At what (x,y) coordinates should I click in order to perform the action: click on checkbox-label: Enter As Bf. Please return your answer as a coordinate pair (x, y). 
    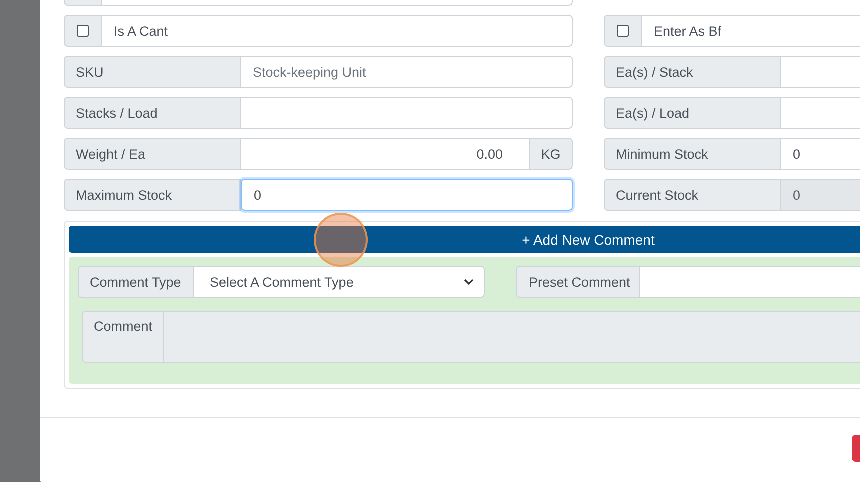
    Looking at the image, I should click on (751, 31).